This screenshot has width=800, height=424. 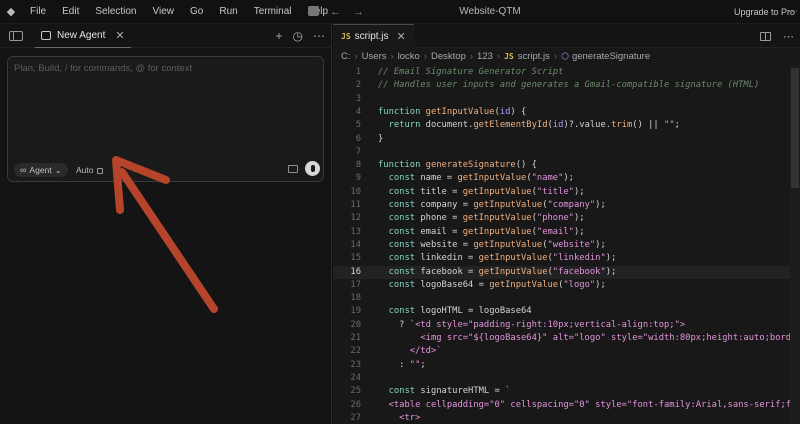 I want to click on model-select: Auto, so click(x=89, y=170).